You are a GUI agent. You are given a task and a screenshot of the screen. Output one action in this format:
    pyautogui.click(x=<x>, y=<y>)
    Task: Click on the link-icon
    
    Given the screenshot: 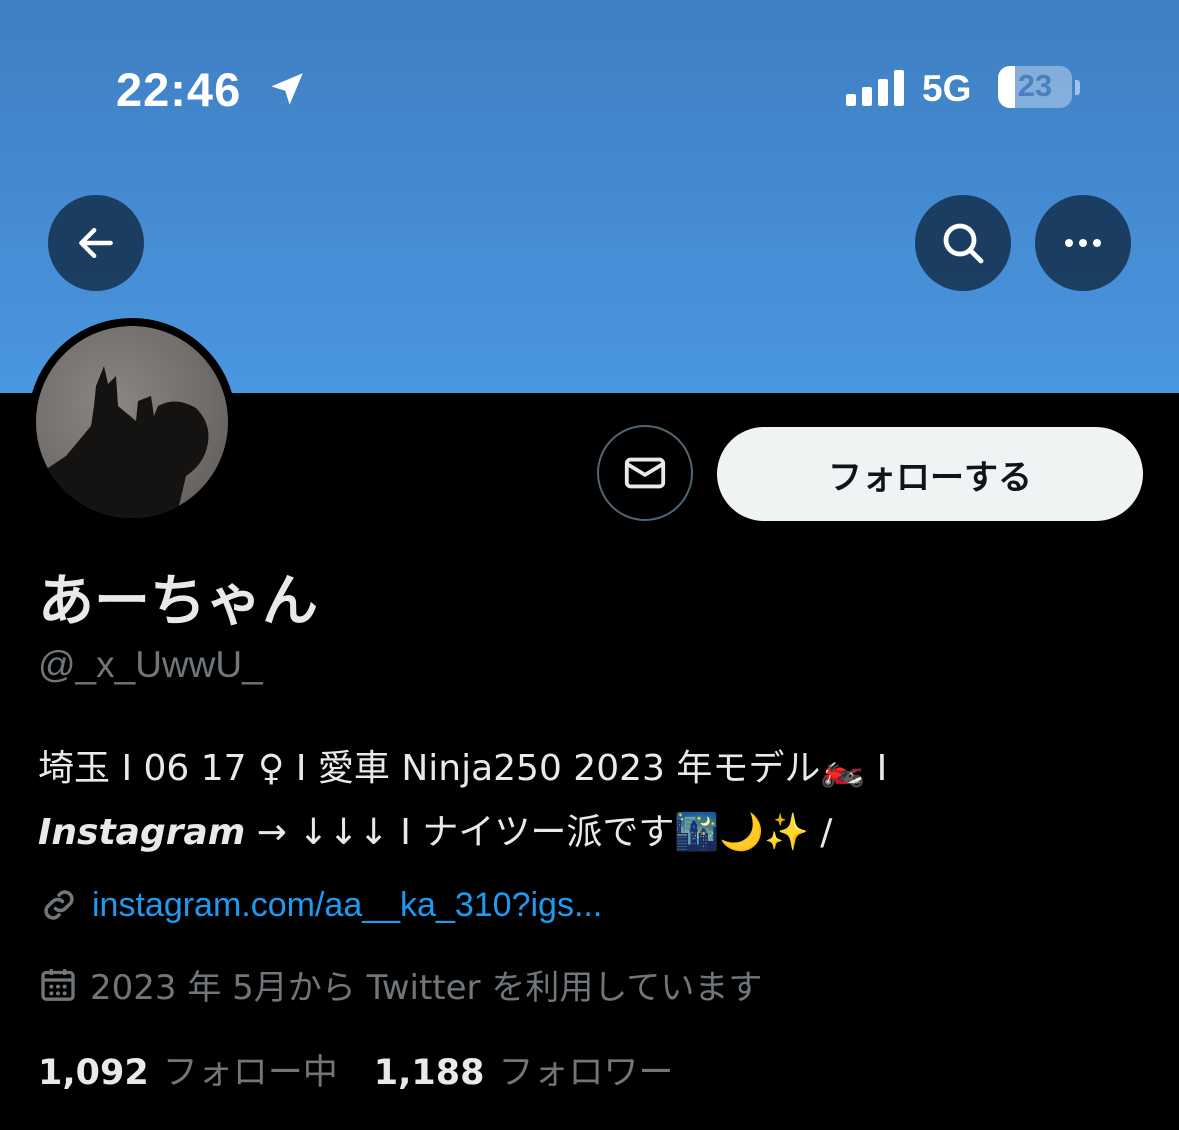 What is the action you would take?
    pyautogui.click(x=59, y=905)
    